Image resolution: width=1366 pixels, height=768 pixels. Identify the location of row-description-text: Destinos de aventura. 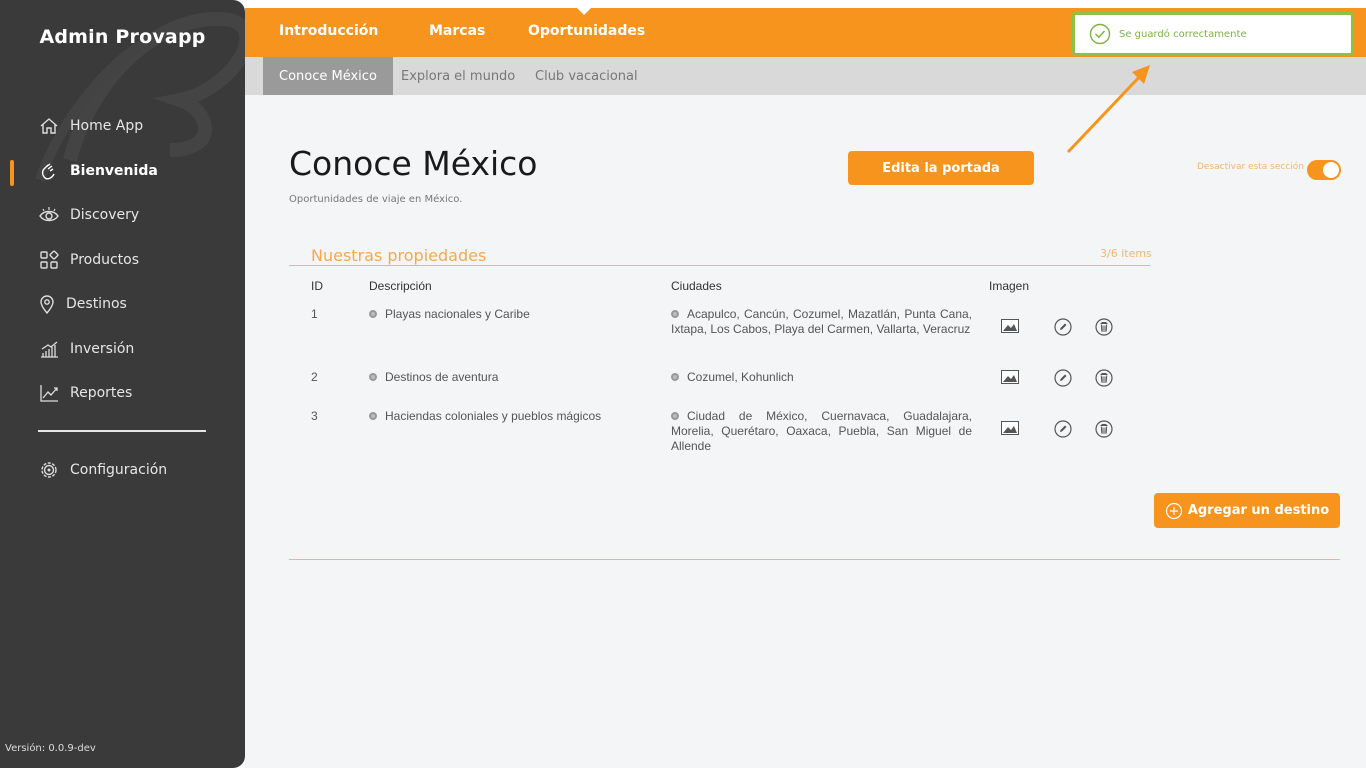
(442, 377).